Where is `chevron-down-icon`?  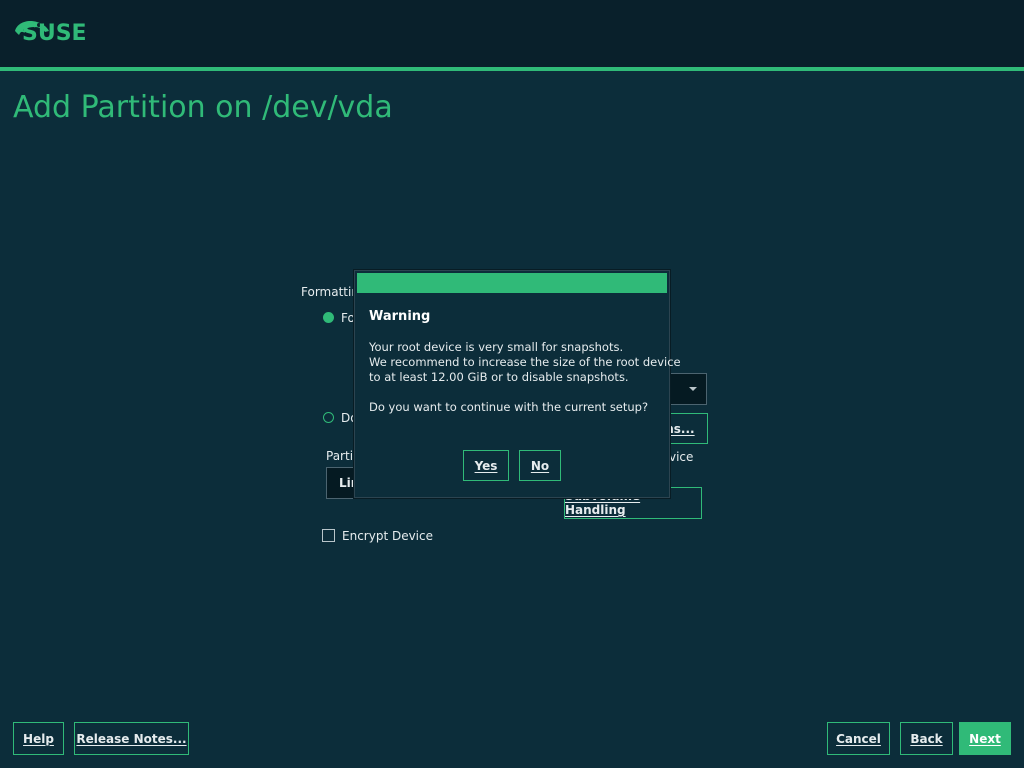 chevron-down-icon is located at coordinates (693, 389).